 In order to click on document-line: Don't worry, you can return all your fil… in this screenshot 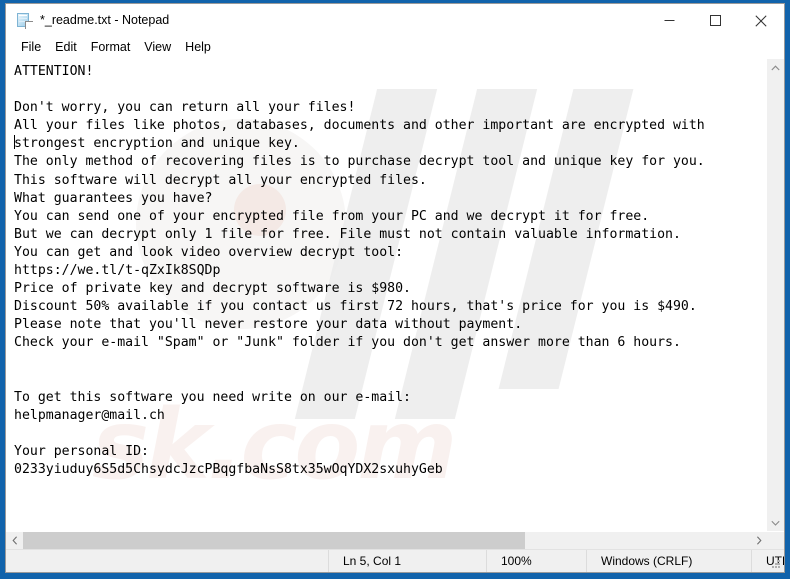, I will do `click(185, 108)`.